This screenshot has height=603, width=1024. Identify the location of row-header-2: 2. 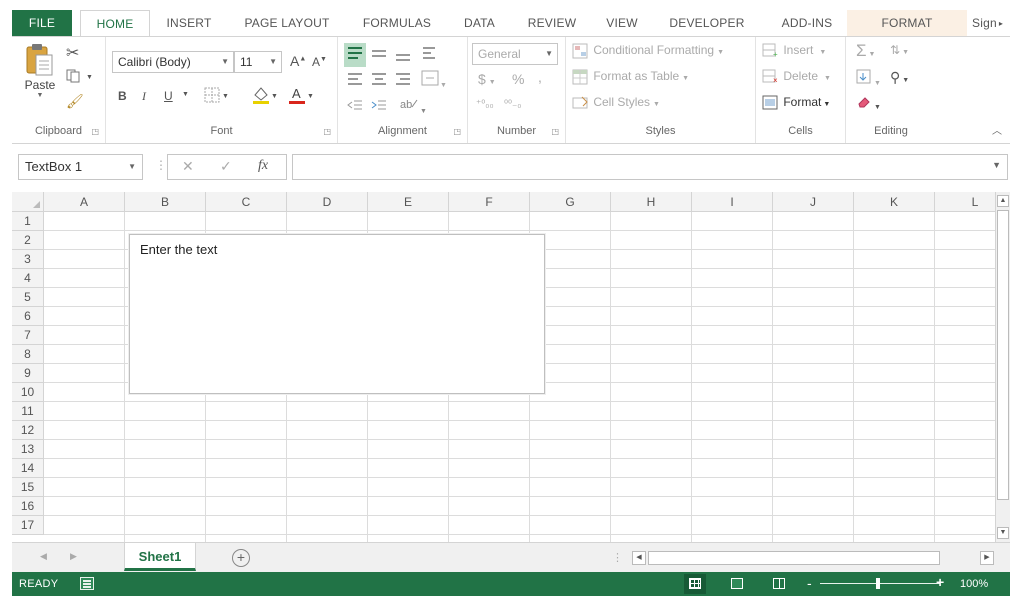
(28, 240).